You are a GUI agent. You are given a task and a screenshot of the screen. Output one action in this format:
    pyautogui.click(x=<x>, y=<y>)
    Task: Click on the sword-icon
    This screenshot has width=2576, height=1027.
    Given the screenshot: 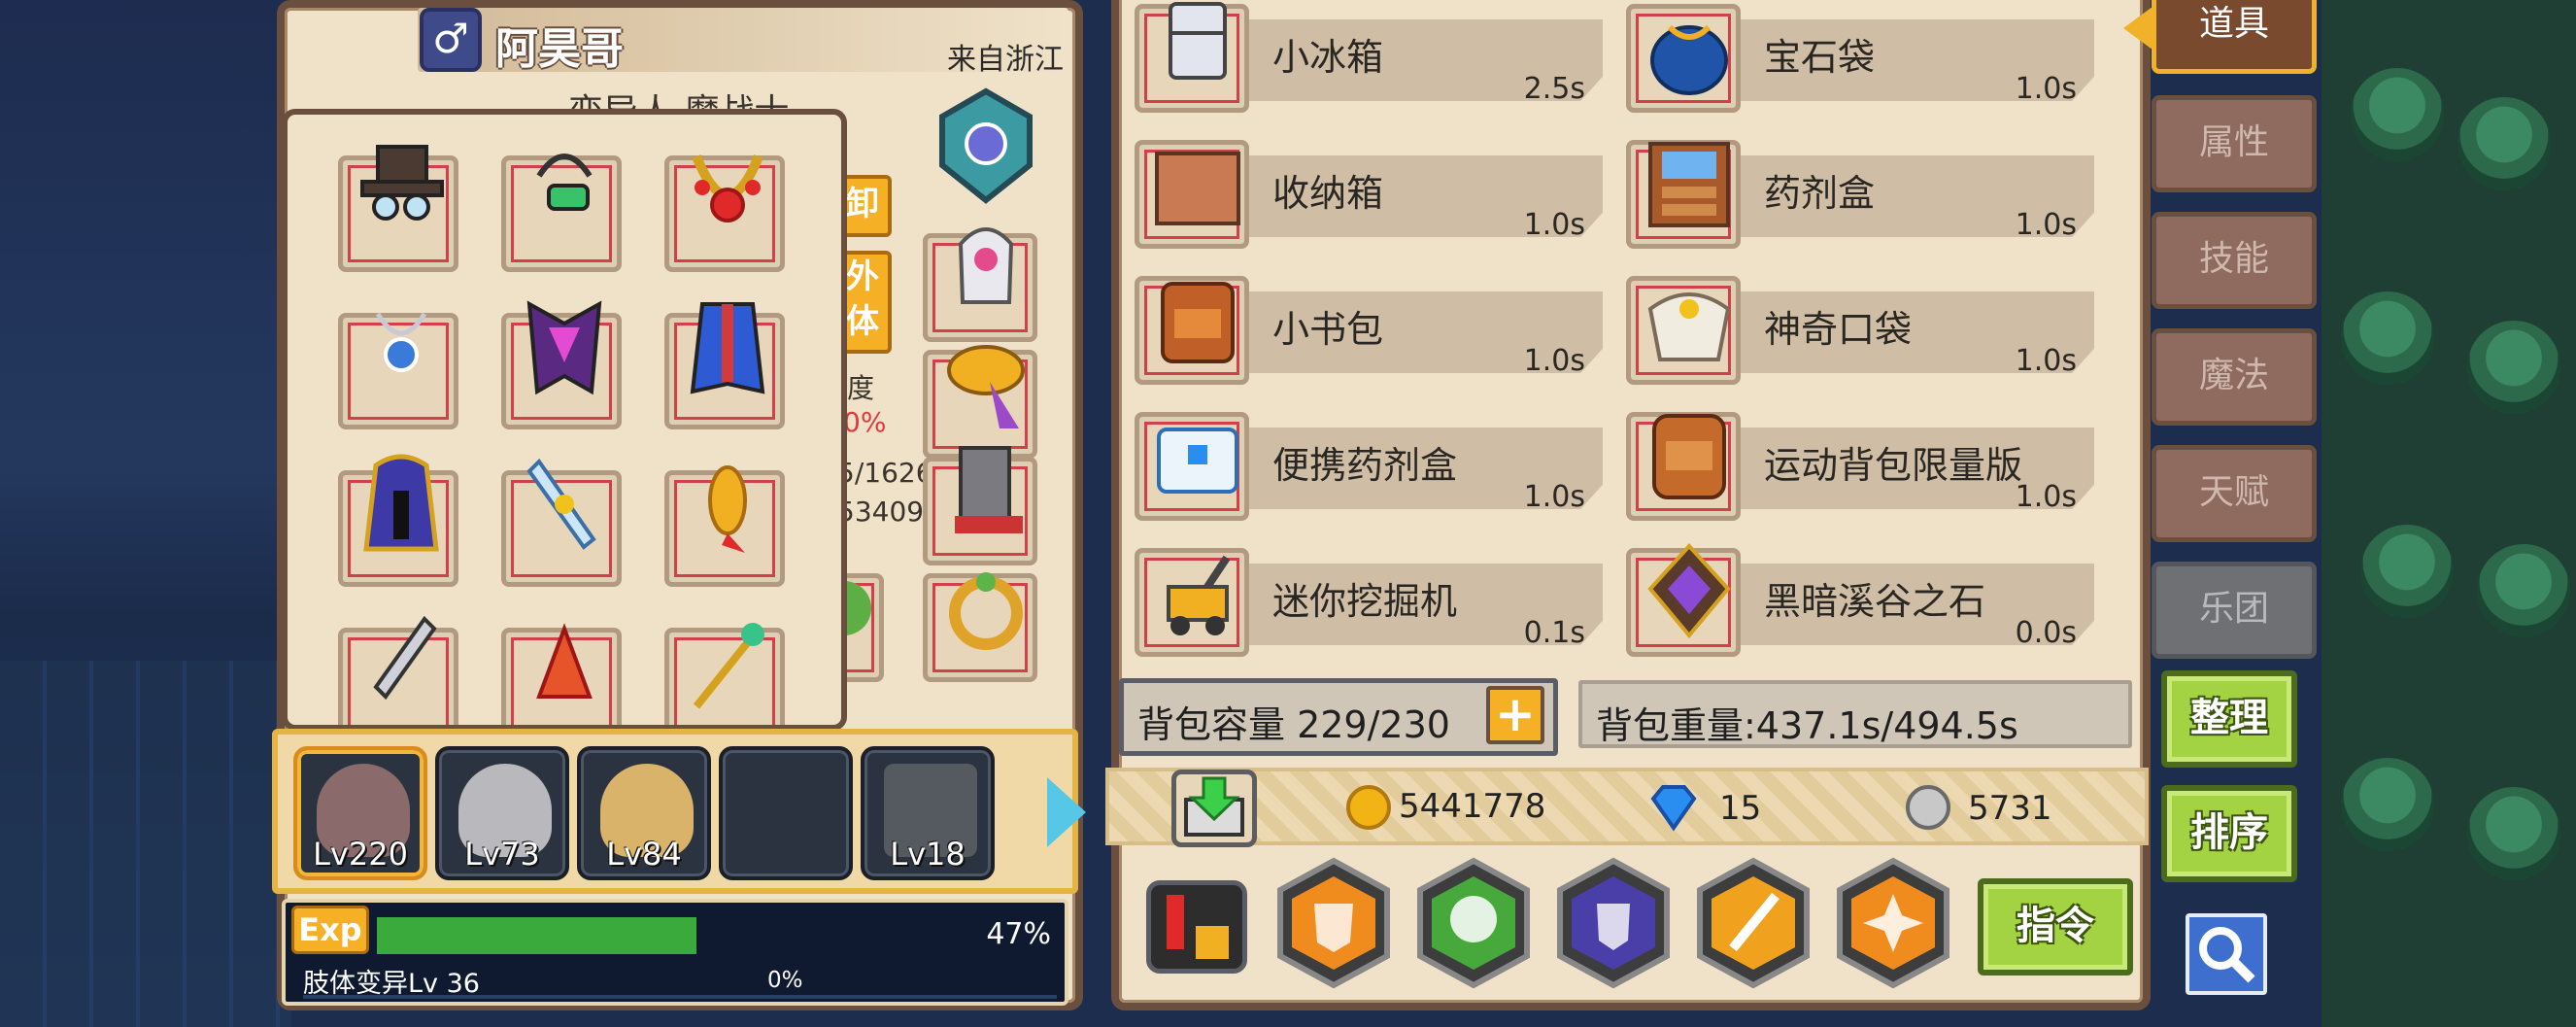 What is the action you would take?
    pyautogui.click(x=405, y=658)
    